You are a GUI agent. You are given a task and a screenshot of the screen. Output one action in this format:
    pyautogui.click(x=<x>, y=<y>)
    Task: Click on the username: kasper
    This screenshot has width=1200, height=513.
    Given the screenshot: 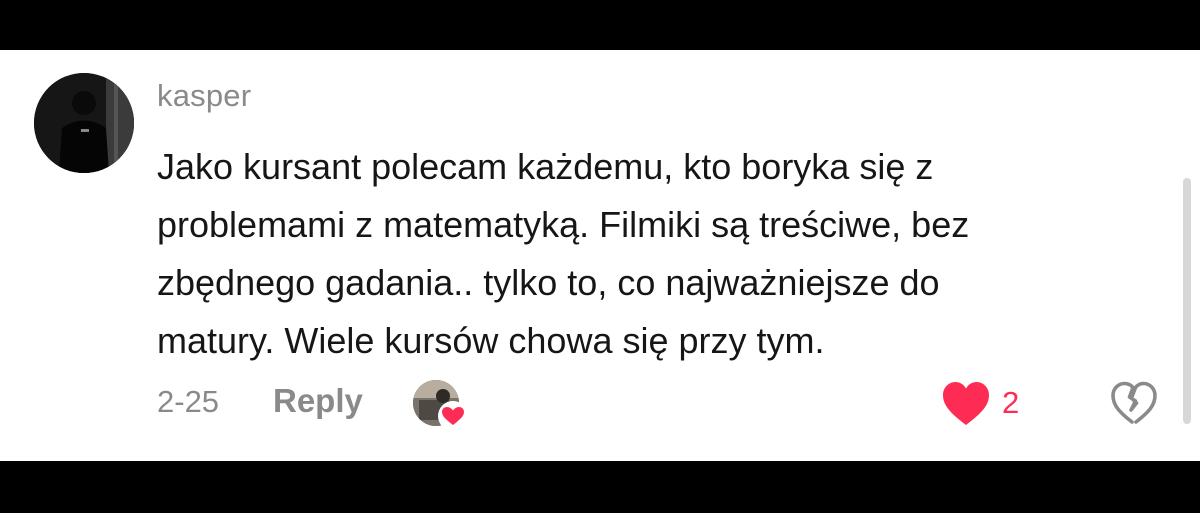 What is the action you would take?
    pyautogui.click(x=204, y=96)
    